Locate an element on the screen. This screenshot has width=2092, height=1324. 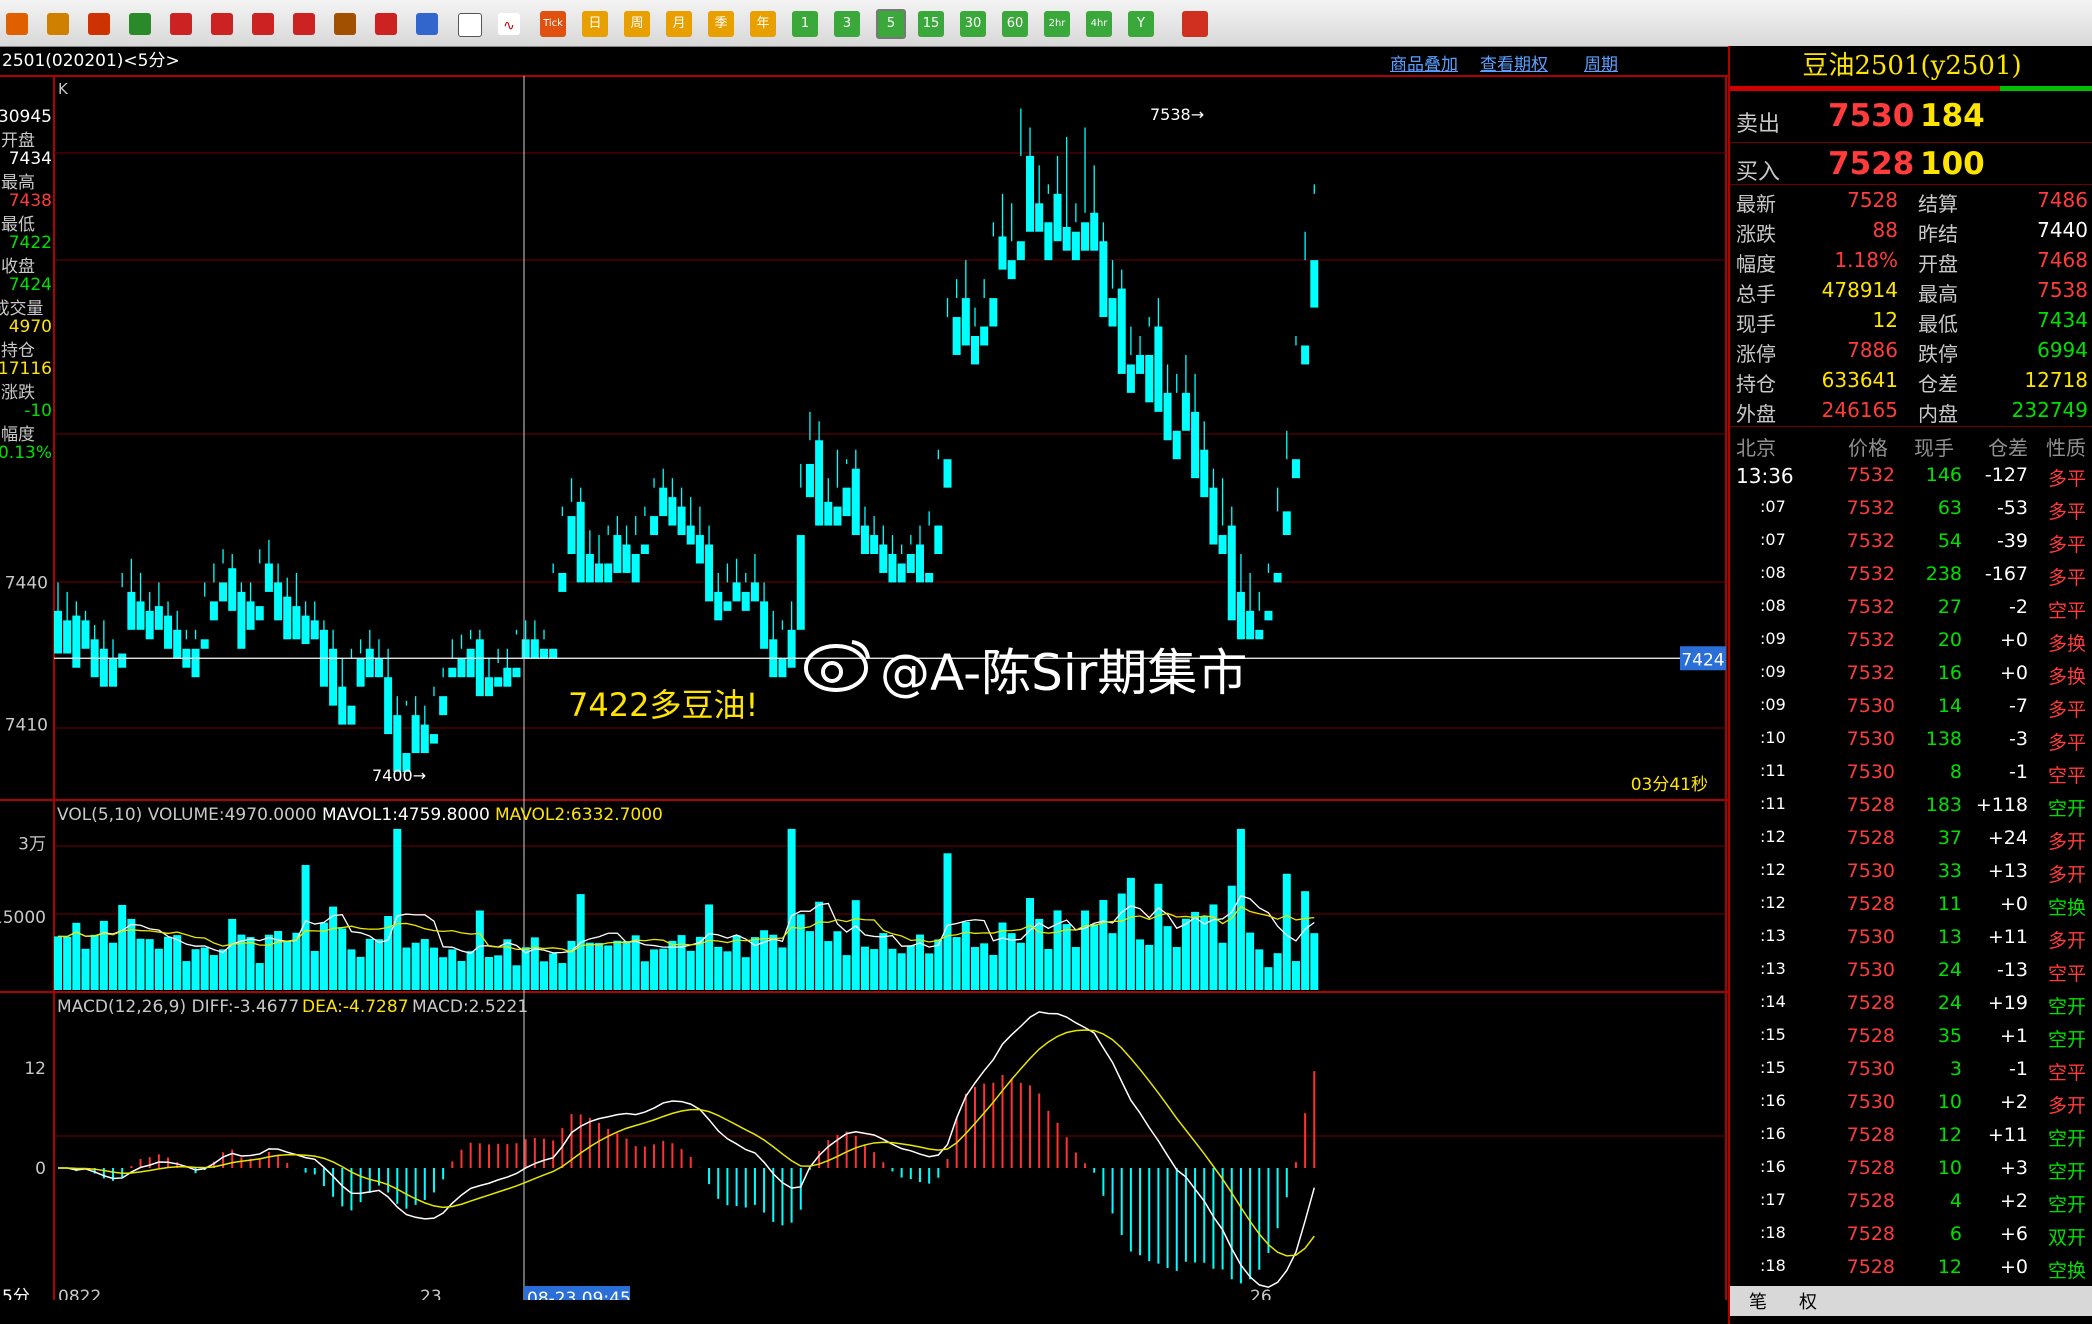
kline-view-icon: ∿ is located at coordinates (509, 24).